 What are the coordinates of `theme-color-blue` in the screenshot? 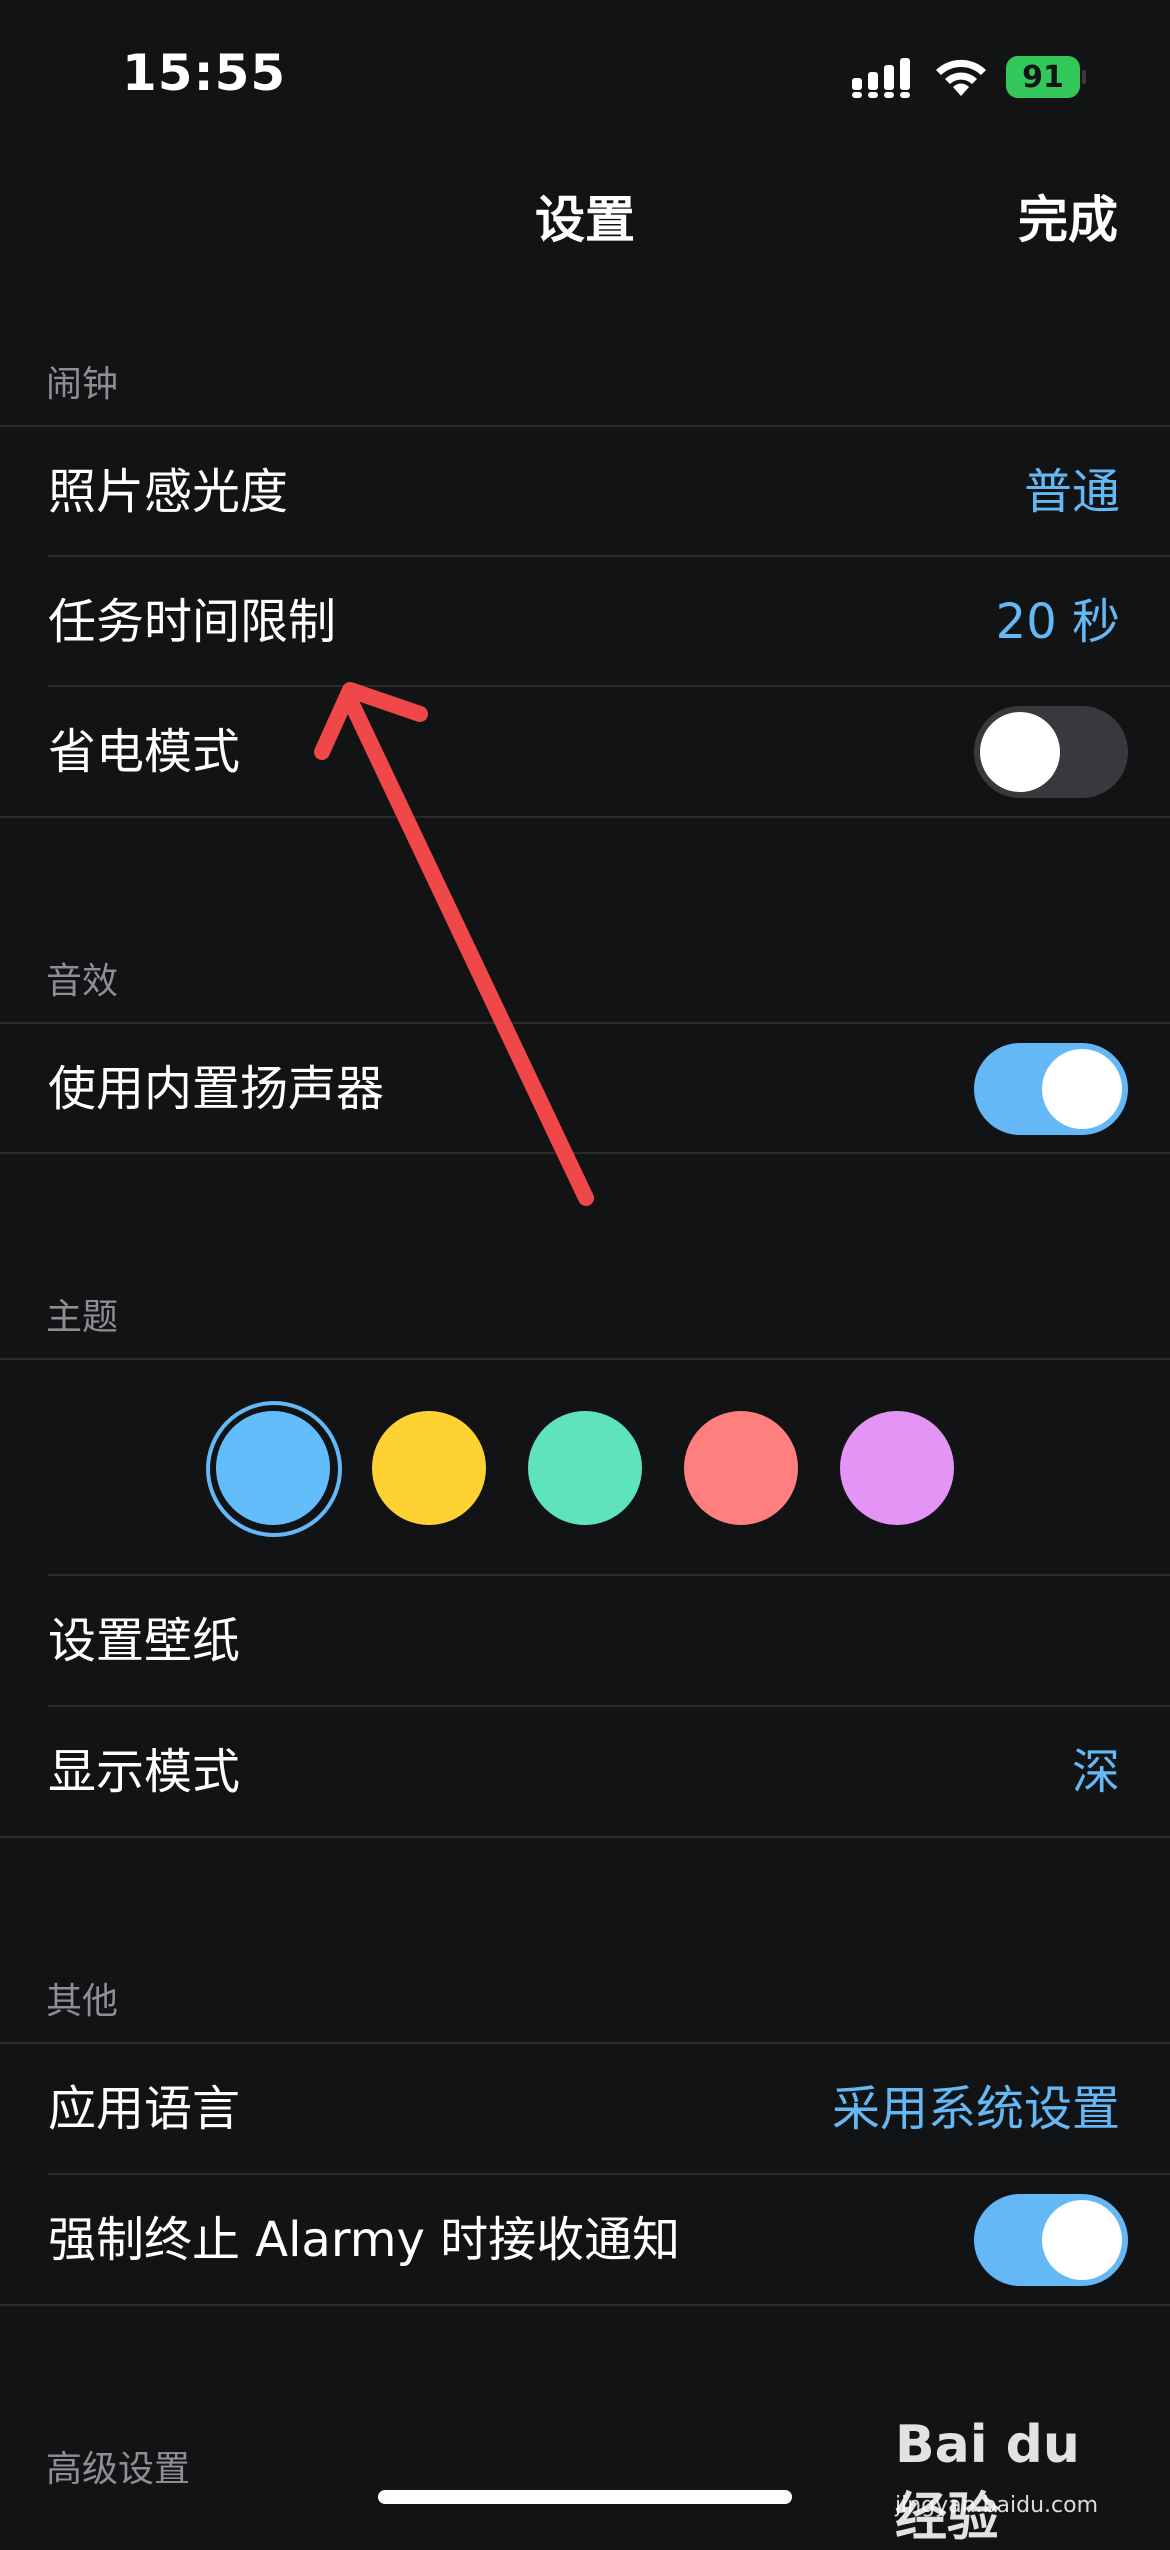 It's located at (274, 1469).